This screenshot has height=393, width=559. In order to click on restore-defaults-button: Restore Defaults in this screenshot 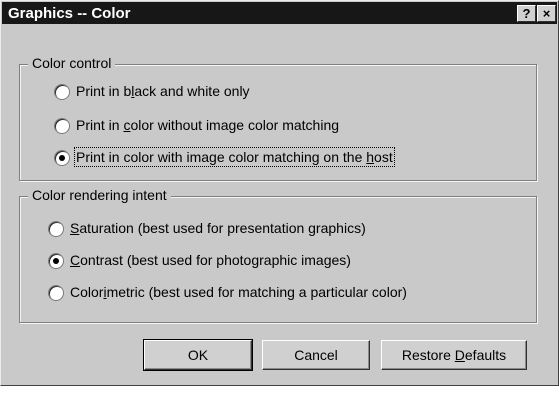, I will do `click(454, 355)`.